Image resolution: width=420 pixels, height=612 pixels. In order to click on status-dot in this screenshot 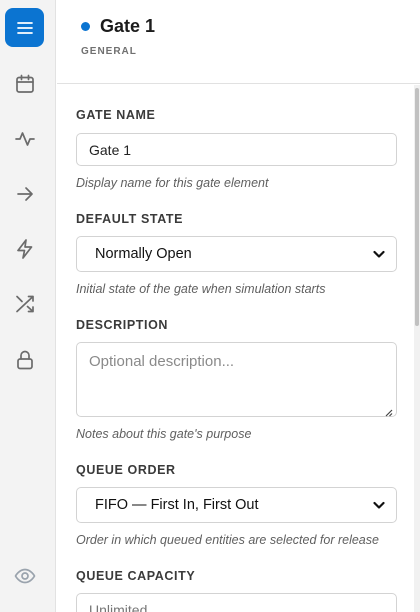, I will do `click(85, 26)`.